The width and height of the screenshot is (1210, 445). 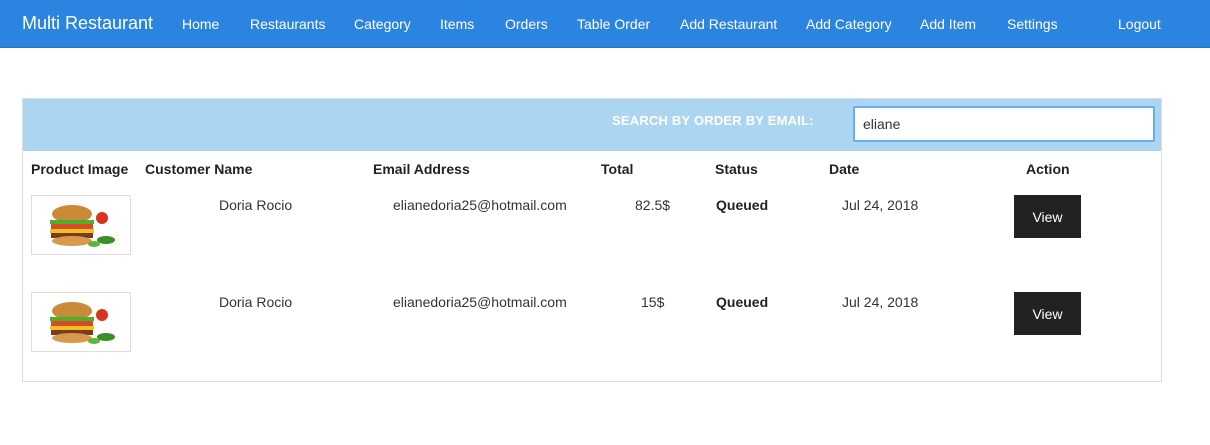 What do you see at coordinates (526, 24) in the screenshot?
I see `nav-orders: Orders` at bounding box center [526, 24].